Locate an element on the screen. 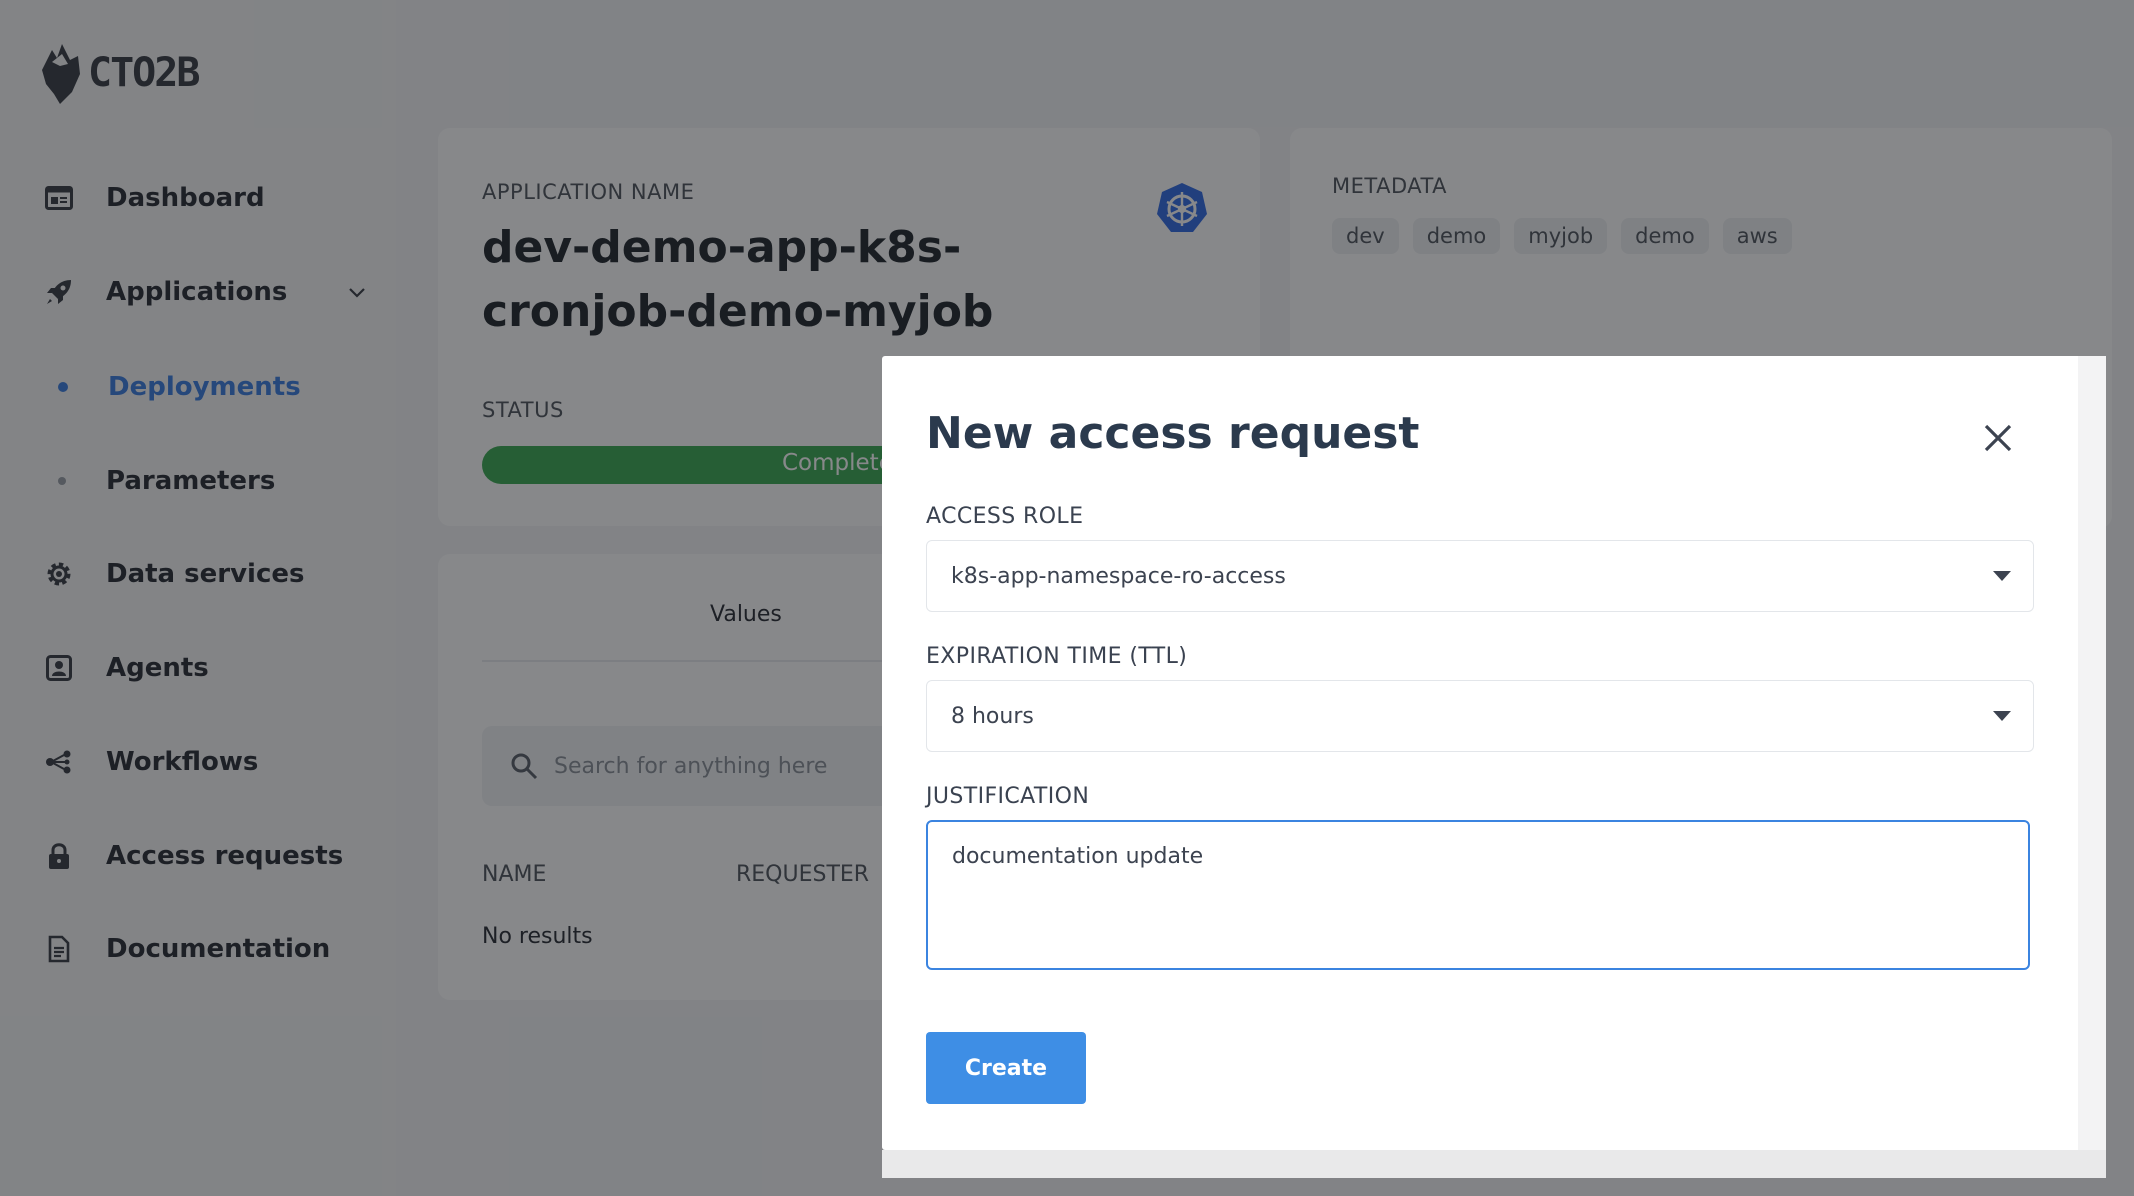 This screenshot has height=1196, width=2134. access-role-select: k8s-app-namespace-ro-access is located at coordinates (1480, 576).